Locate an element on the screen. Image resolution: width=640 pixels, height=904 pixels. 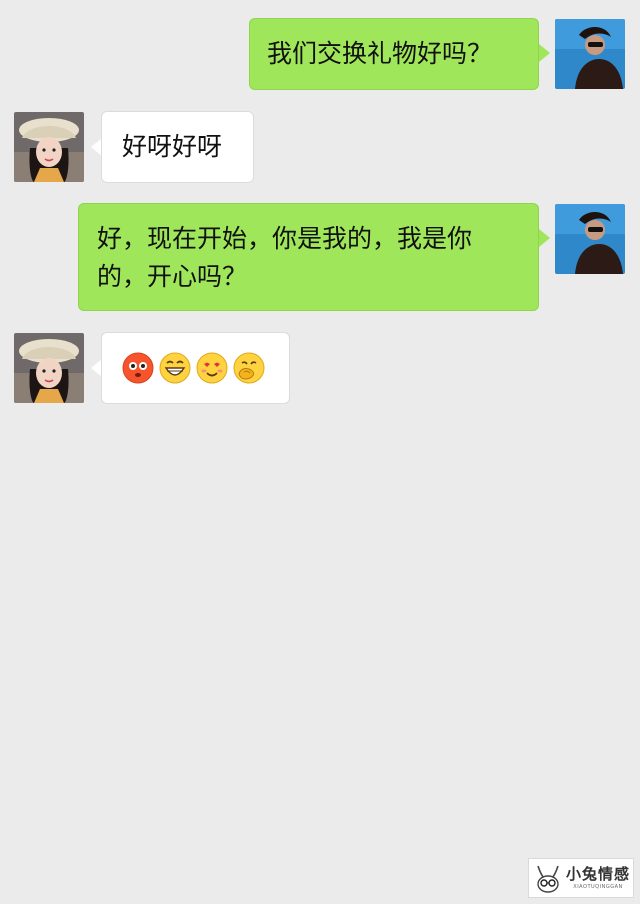
message-bubble-theirs is located at coordinates (195, 368).